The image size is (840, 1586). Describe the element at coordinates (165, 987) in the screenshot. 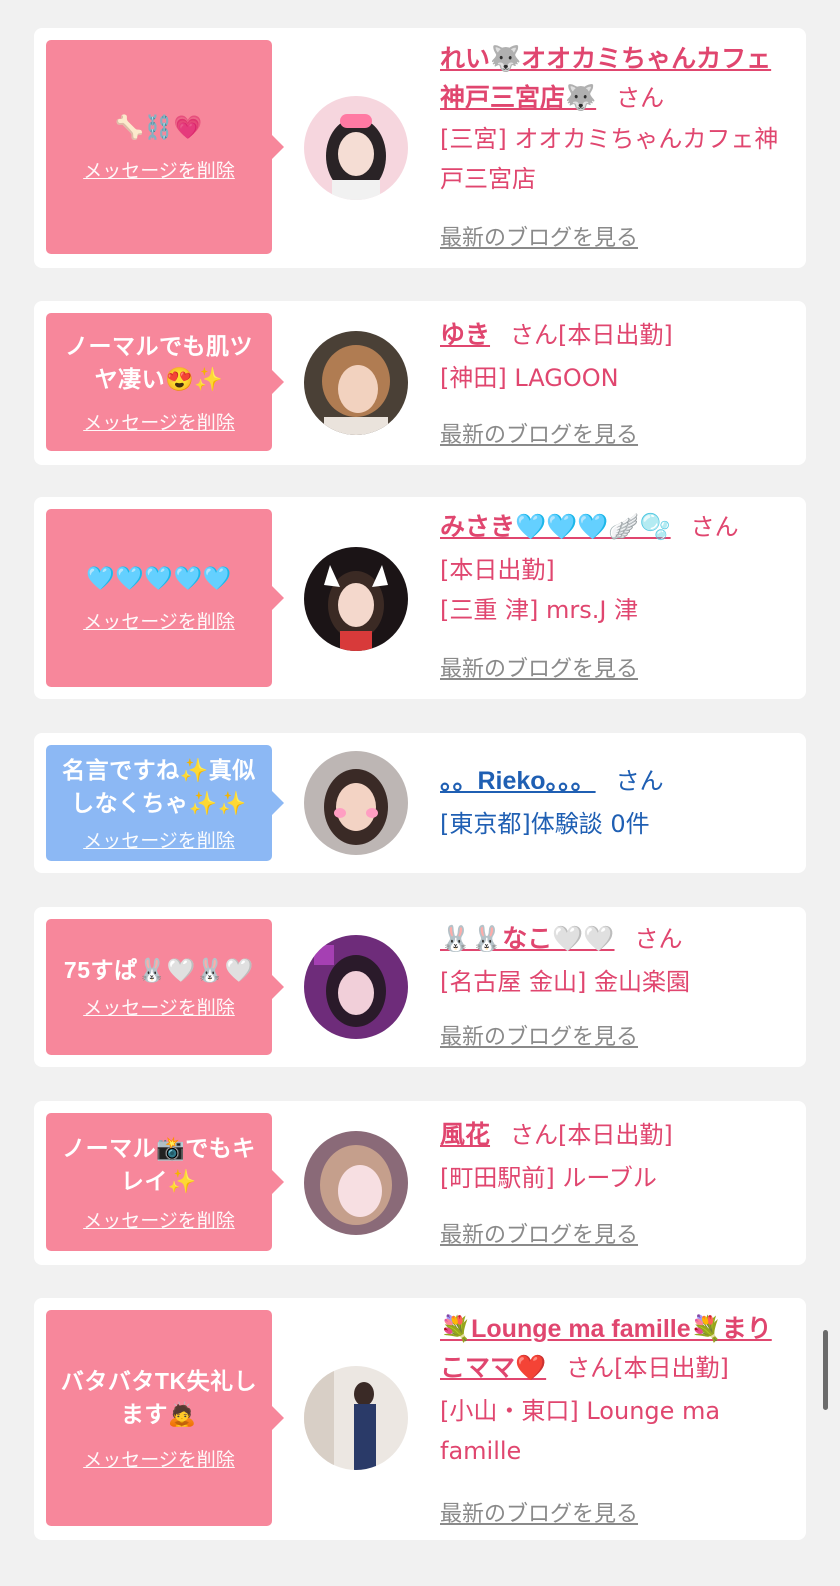

I see `message-bubble: 75すぱ🐰🤍🐰🤍 メッセージを削除` at that location.